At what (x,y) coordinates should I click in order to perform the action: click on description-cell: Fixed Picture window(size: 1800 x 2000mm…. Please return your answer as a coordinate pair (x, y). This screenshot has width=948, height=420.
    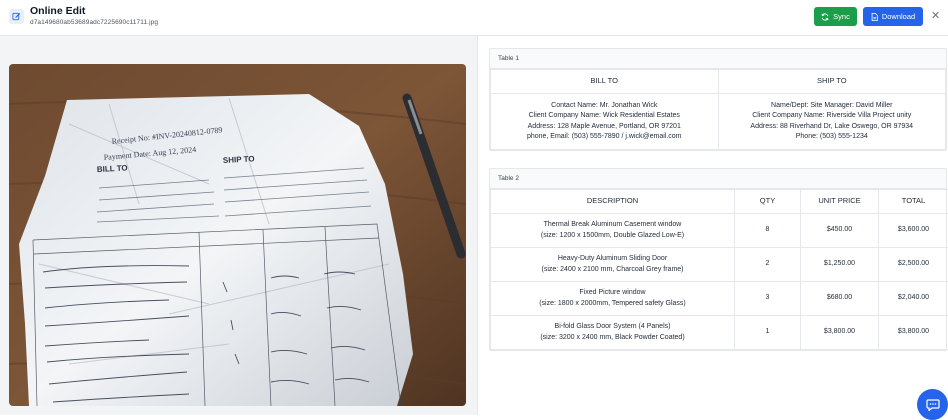
    Looking at the image, I should click on (613, 299).